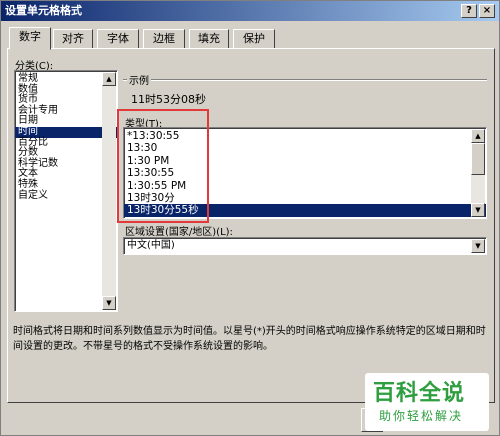 The height and width of the screenshot is (436, 500). What do you see at coordinates (139, 79) in the screenshot?
I see `sample-label: 示例` at bounding box center [139, 79].